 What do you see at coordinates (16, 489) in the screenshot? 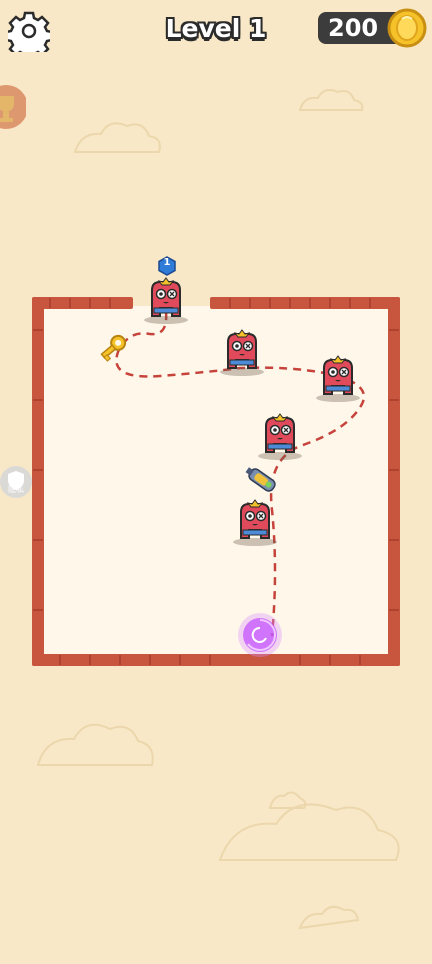
I see `privacy-label: 隐私` at bounding box center [16, 489].